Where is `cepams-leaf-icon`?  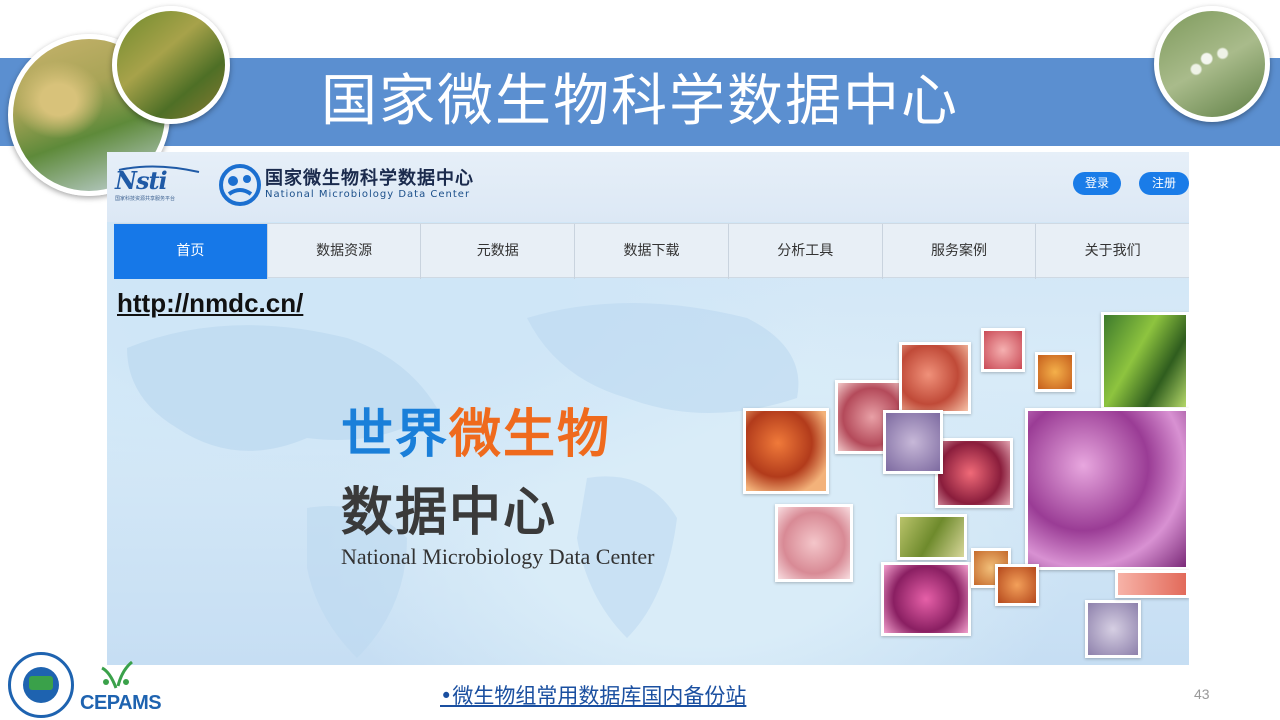 cepams-leaf-icon is located at coordinates (117, 674).